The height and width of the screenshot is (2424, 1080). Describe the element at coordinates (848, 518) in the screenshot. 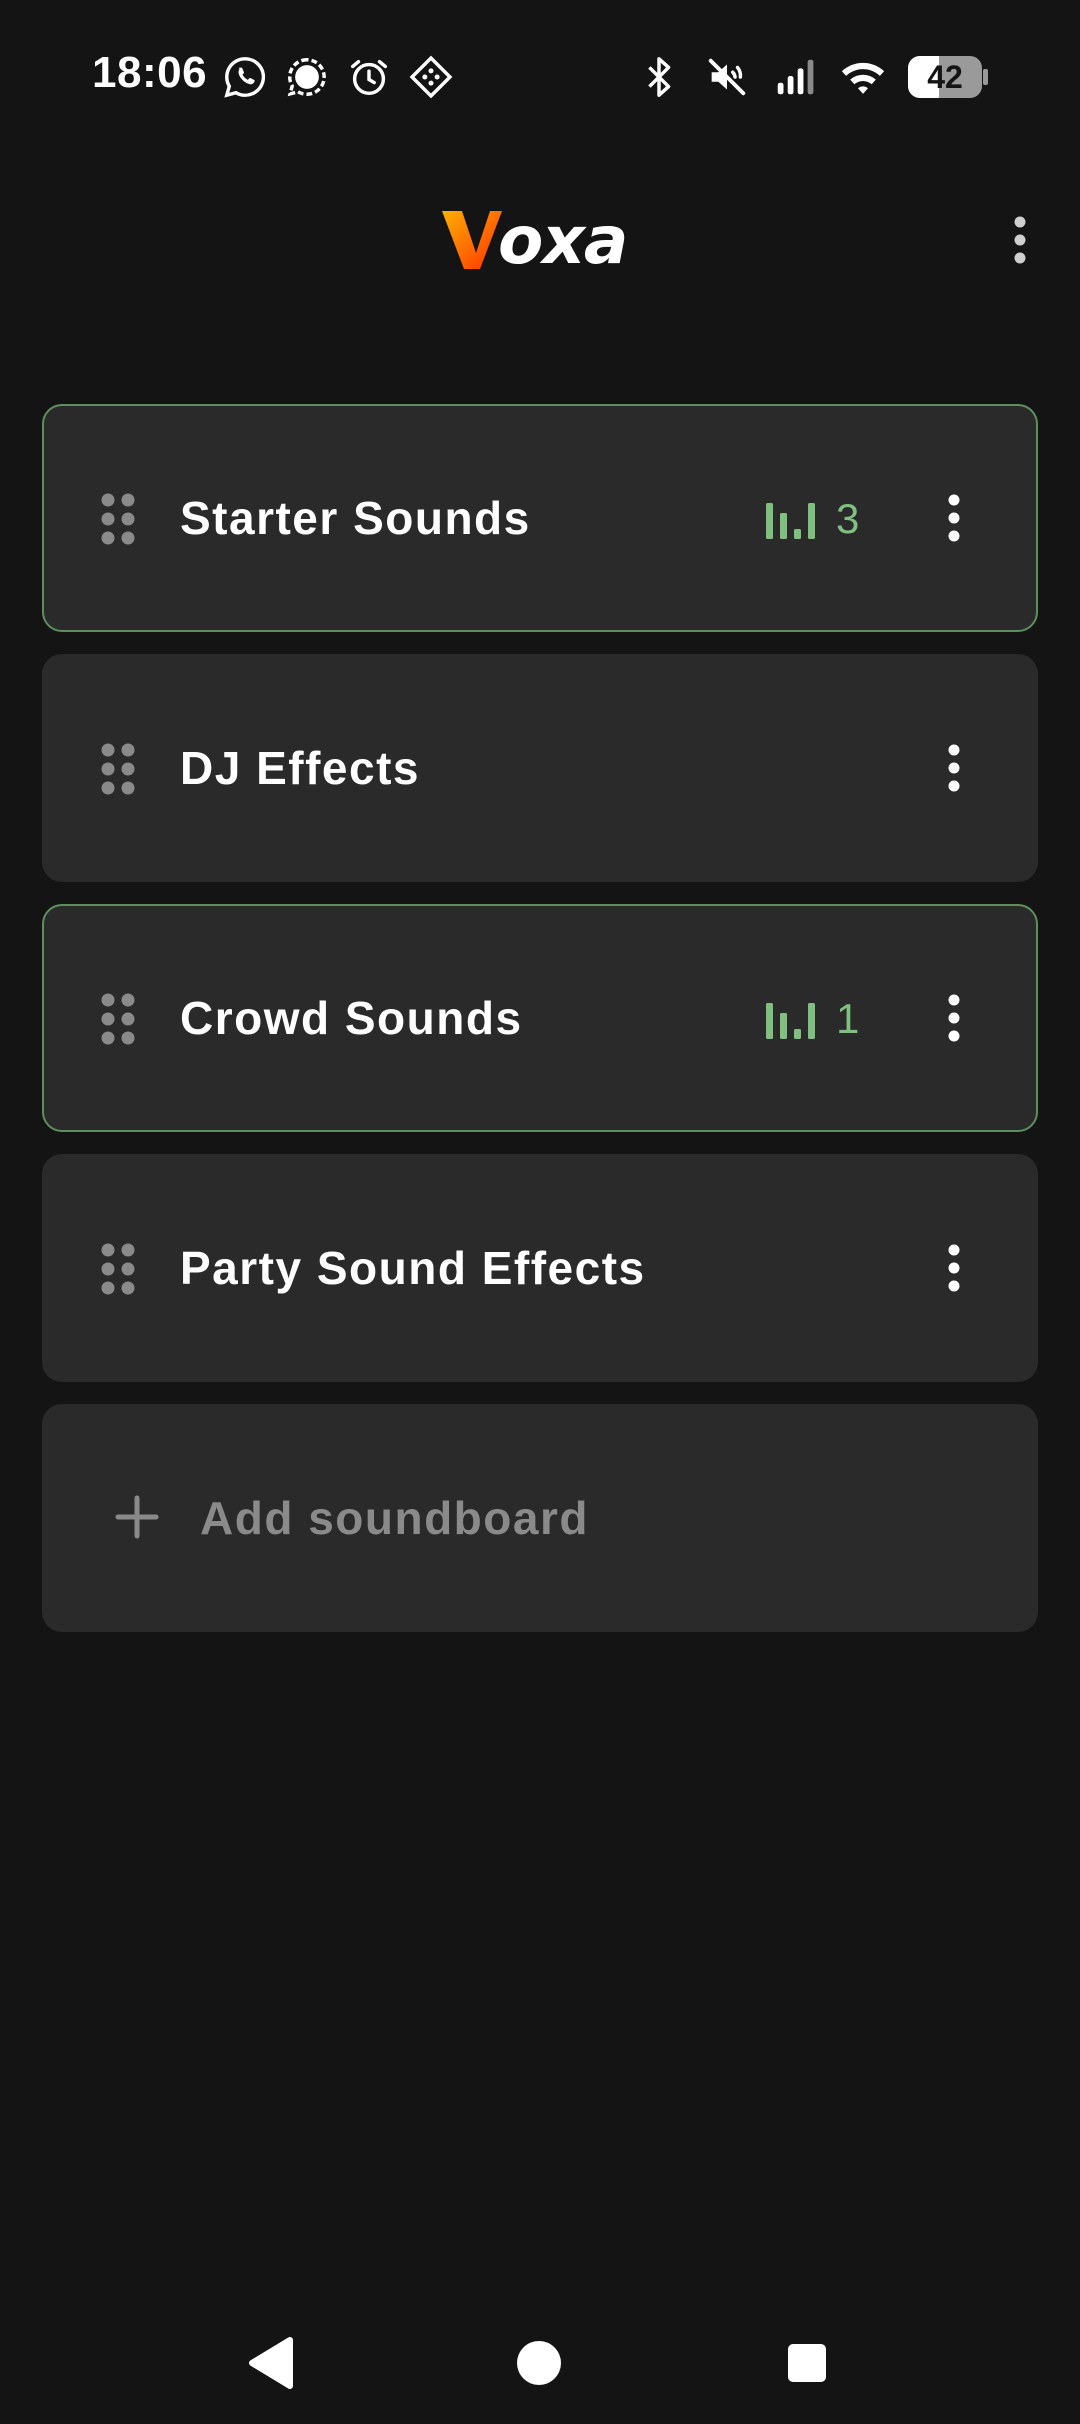

I see `playing-count: 3` at that location.